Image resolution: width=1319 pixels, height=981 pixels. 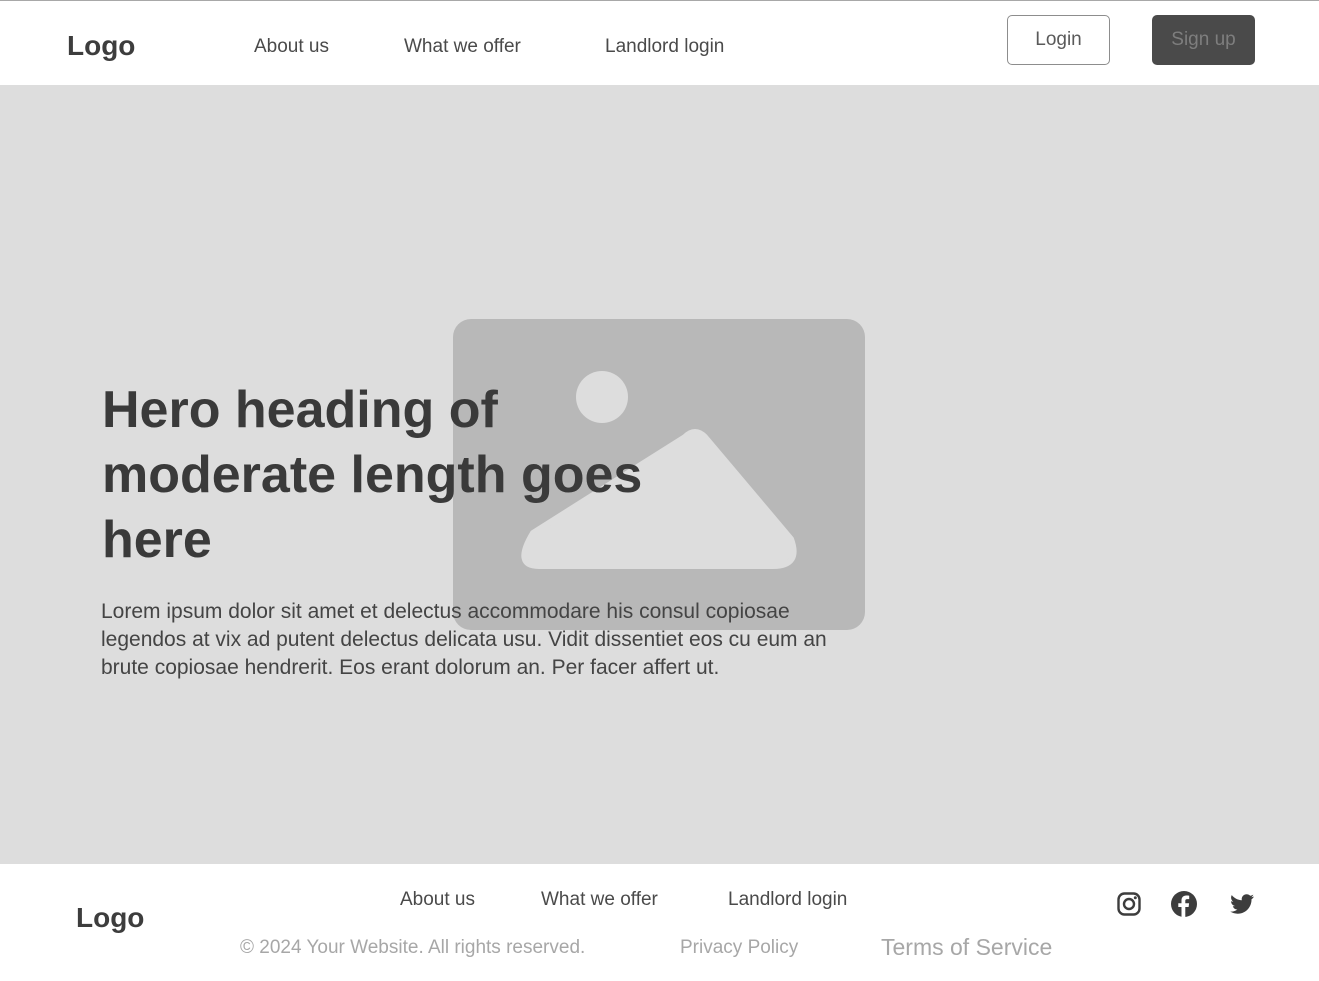 What do you see at coordinates (739, 948) in the screenshot?
I see `privacy-policy-link: Privacy Policy` at bounding box center [739, 948].